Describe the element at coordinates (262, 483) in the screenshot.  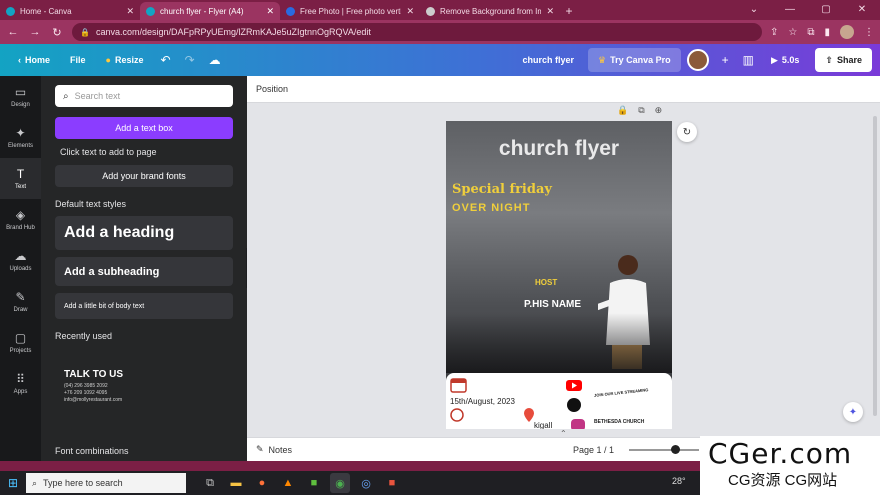
I see `firefox-icon: ●` at that location.